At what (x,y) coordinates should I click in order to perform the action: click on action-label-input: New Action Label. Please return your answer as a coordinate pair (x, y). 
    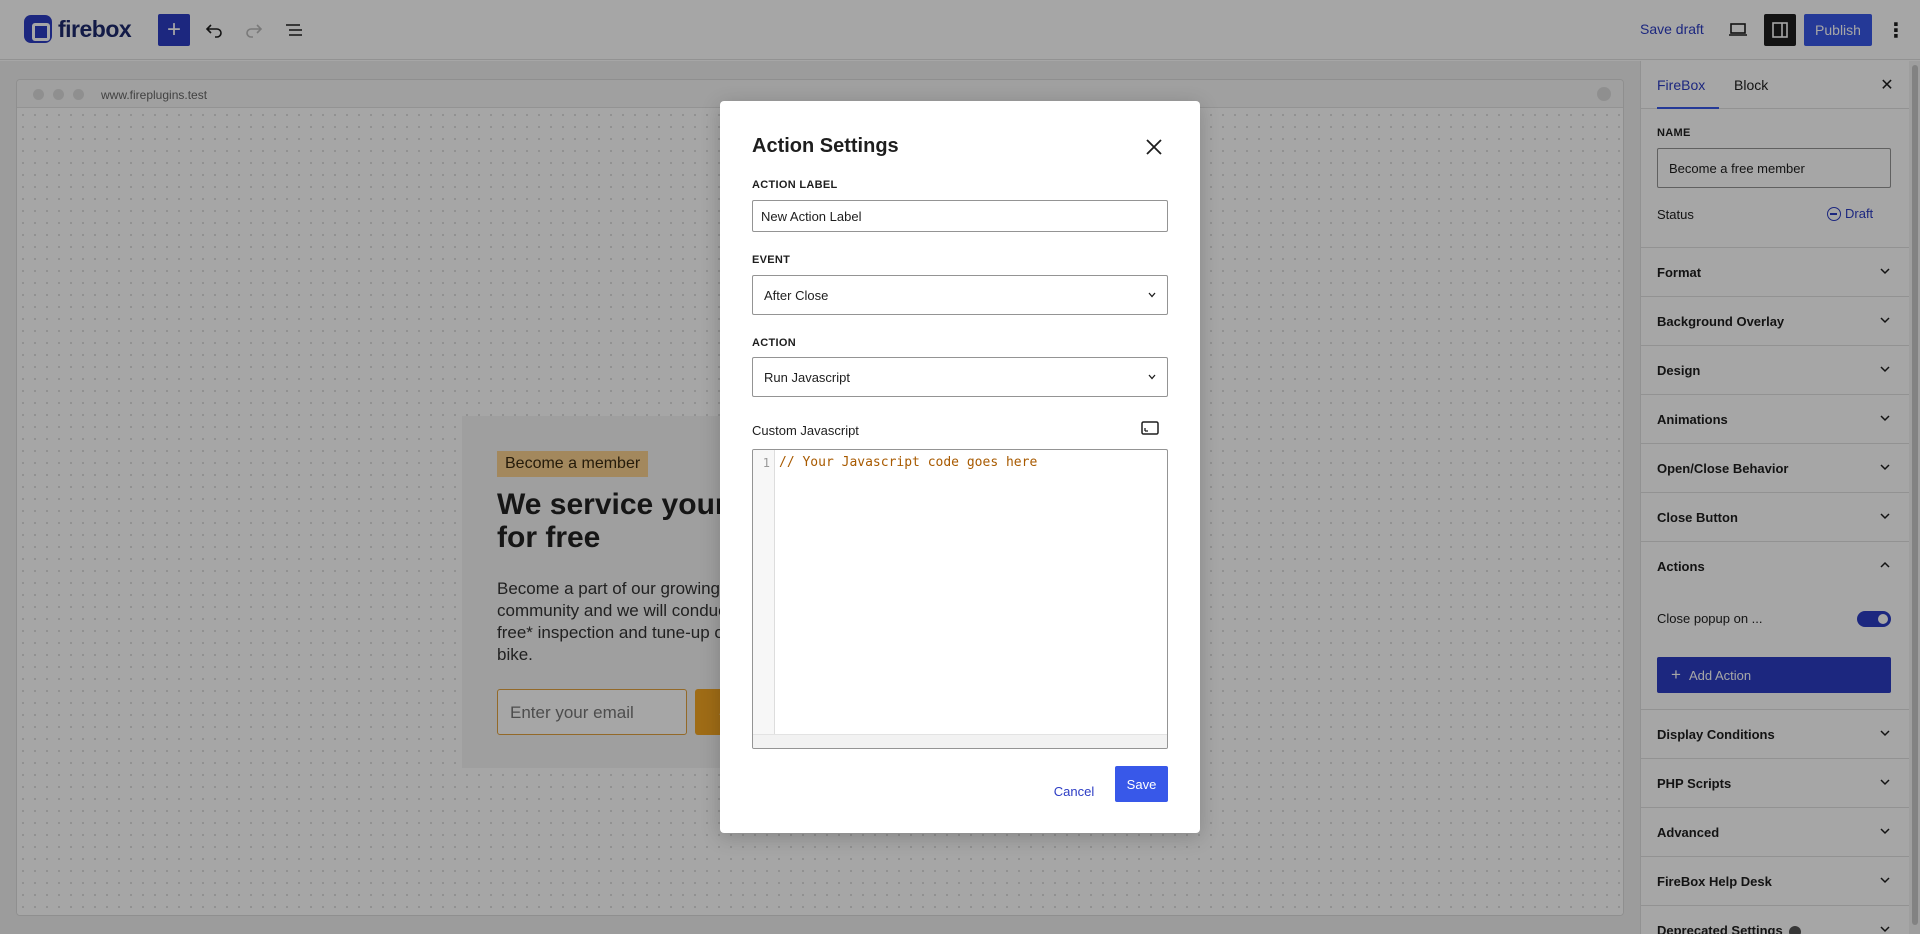
    Looking at the image, I should click on (960, 216).